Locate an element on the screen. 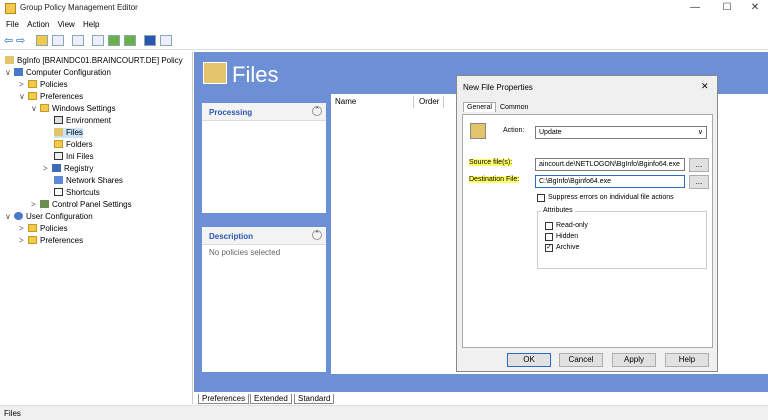  column-name: Name is located at coordinates (345, 101).